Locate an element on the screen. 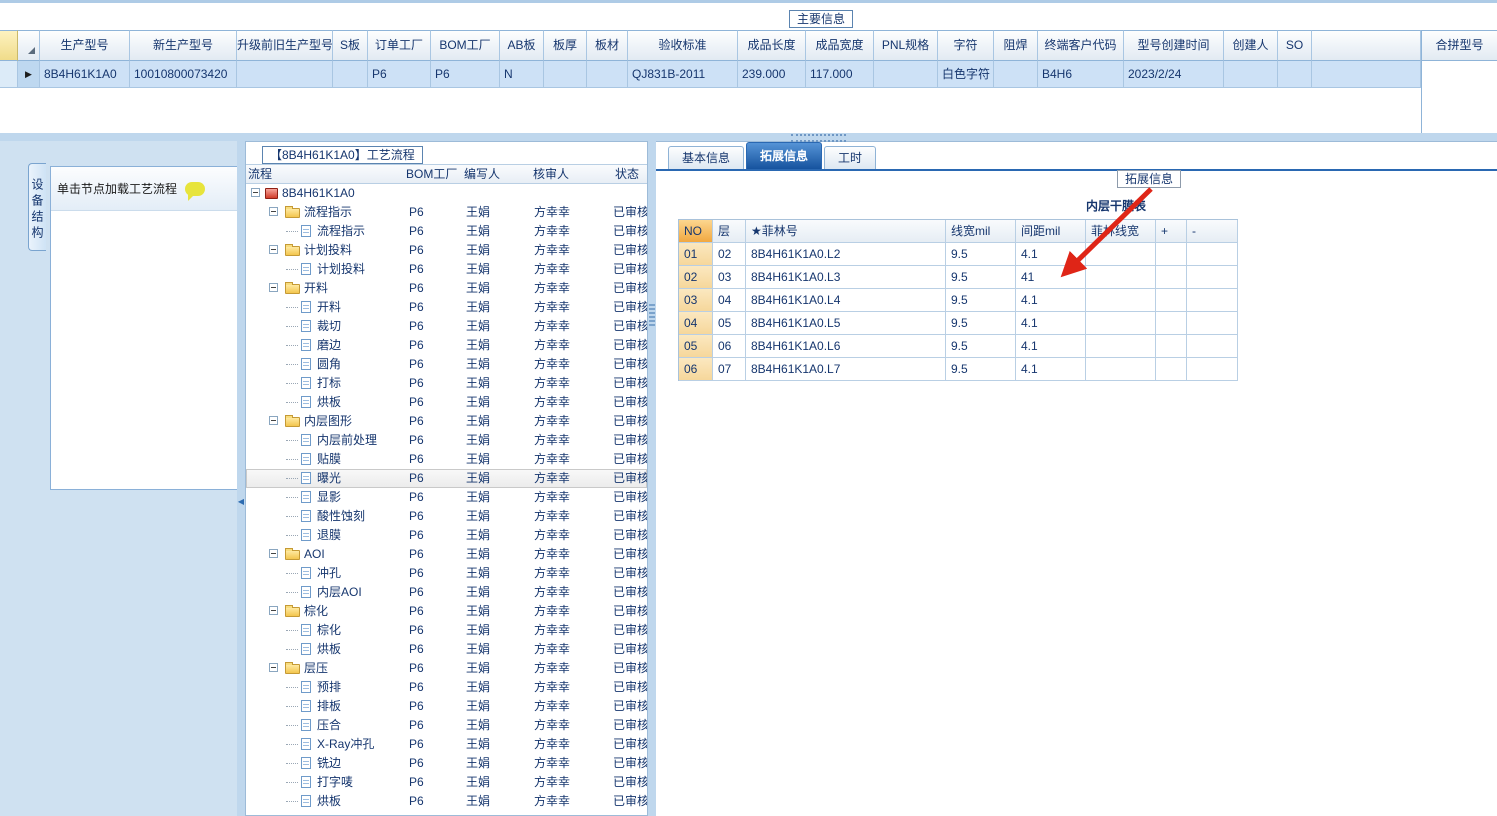 The width and height of the screenshot is (1497, 816). grid-cell: N is located at coordinates (522, 74).